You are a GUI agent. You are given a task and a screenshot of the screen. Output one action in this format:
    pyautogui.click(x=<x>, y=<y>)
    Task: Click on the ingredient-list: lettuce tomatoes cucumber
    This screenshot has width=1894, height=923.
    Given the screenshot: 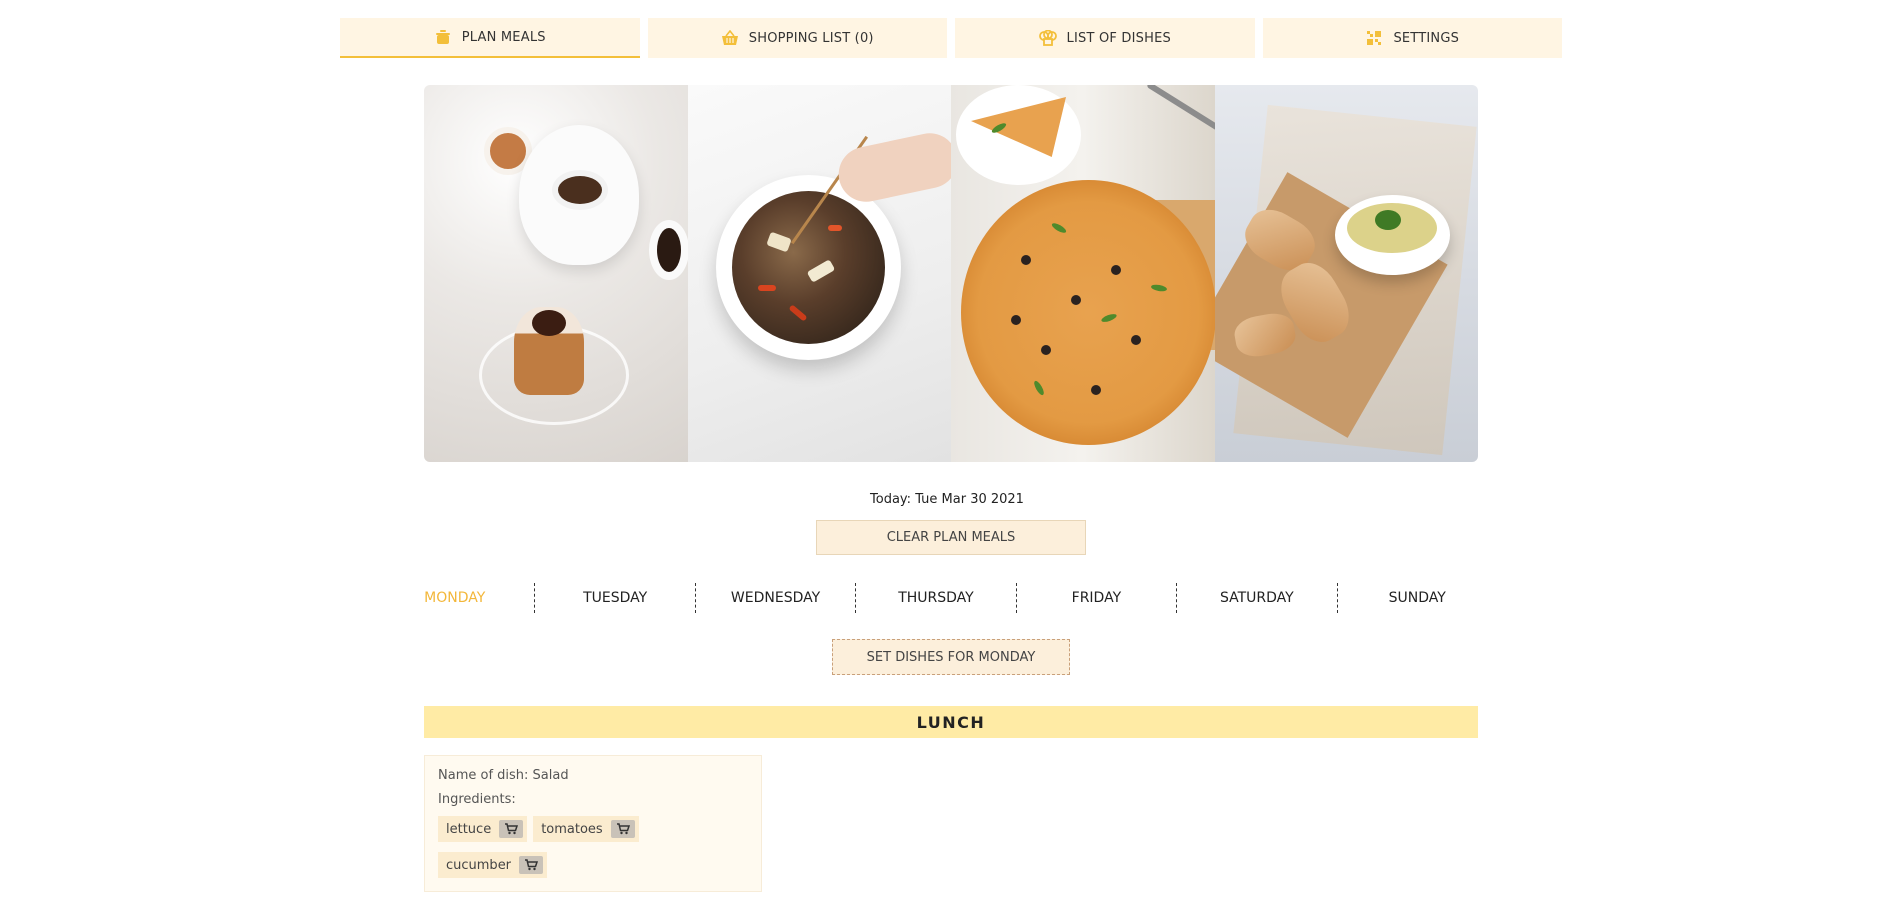 What is the action you would take?
    pyautogui.click(x=593, y=847)
    